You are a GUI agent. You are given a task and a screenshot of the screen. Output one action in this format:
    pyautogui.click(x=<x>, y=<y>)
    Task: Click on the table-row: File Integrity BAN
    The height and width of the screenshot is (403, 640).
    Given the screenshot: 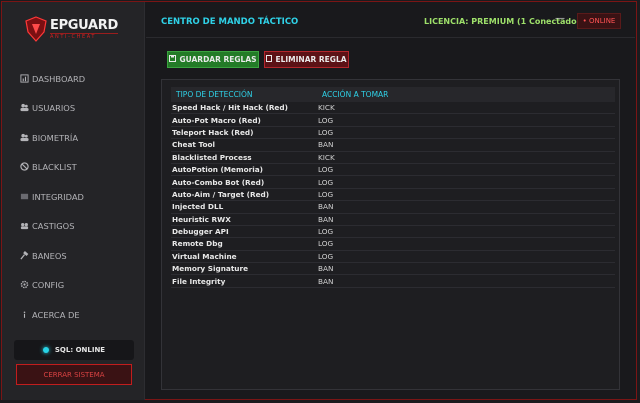 What is the action you would take?
    pyautogui.click(x=393, y=281)
    